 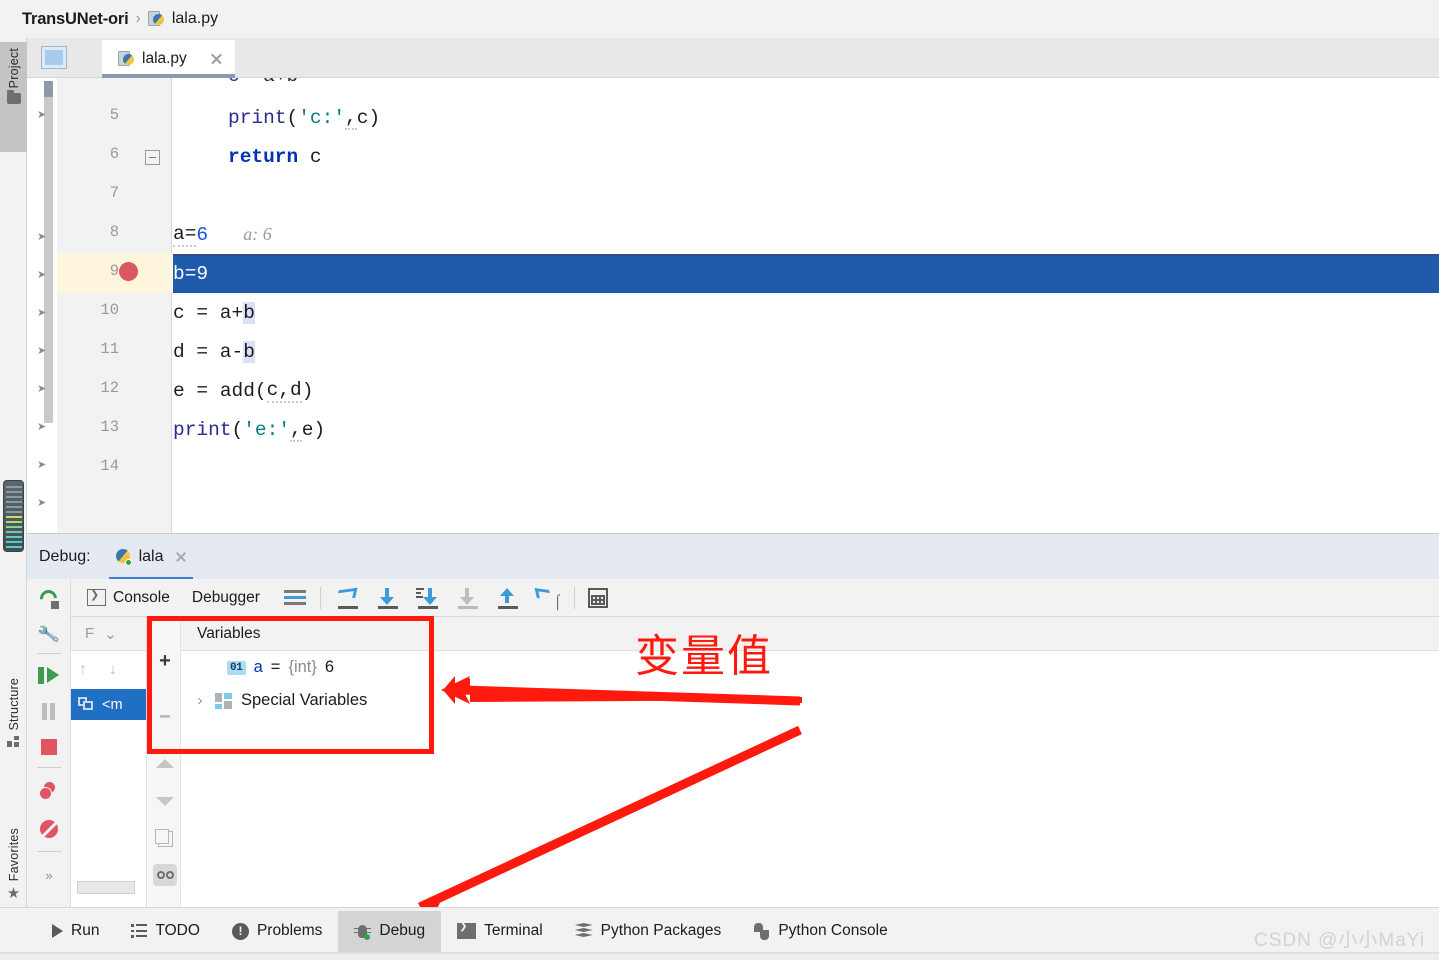 I want to click on line-number: 14, so click(x=109, y=466).